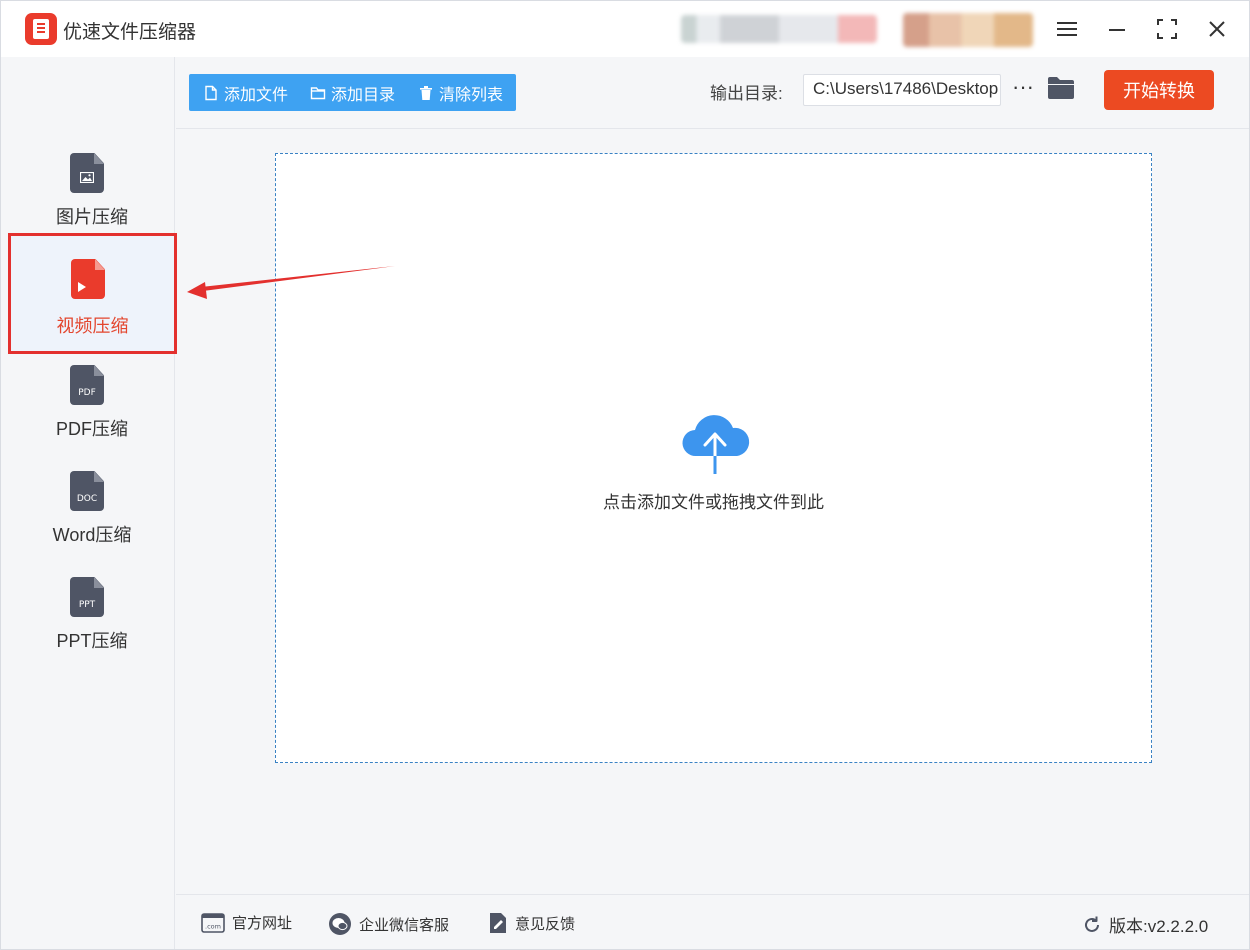 This screenshot has width=1250, height=950. What do you see at coordinates (130, 32) in the screenshot?
I see `app-title: 优速文件压缩器` at bounding box center [130, 32].